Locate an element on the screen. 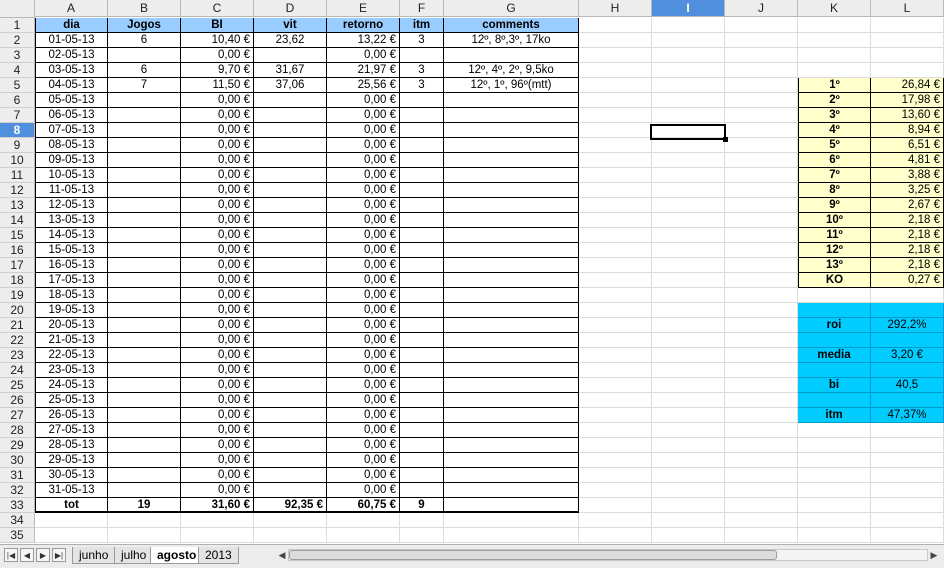 This screenshot has width=944, height=568. cell-dia: 08-05-13 is located at coordinates (71, 145).